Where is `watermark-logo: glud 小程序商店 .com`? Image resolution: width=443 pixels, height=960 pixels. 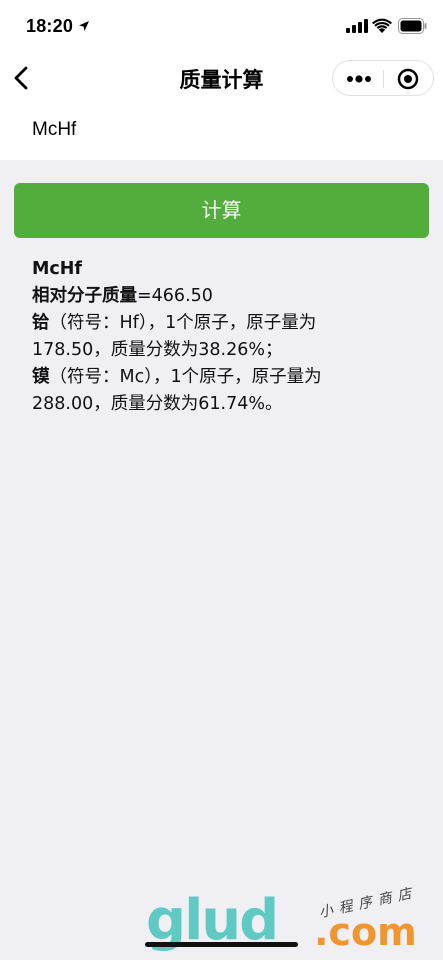 watermark-logo: glud 小程序商店 .com is located at coordinates (291, 921).